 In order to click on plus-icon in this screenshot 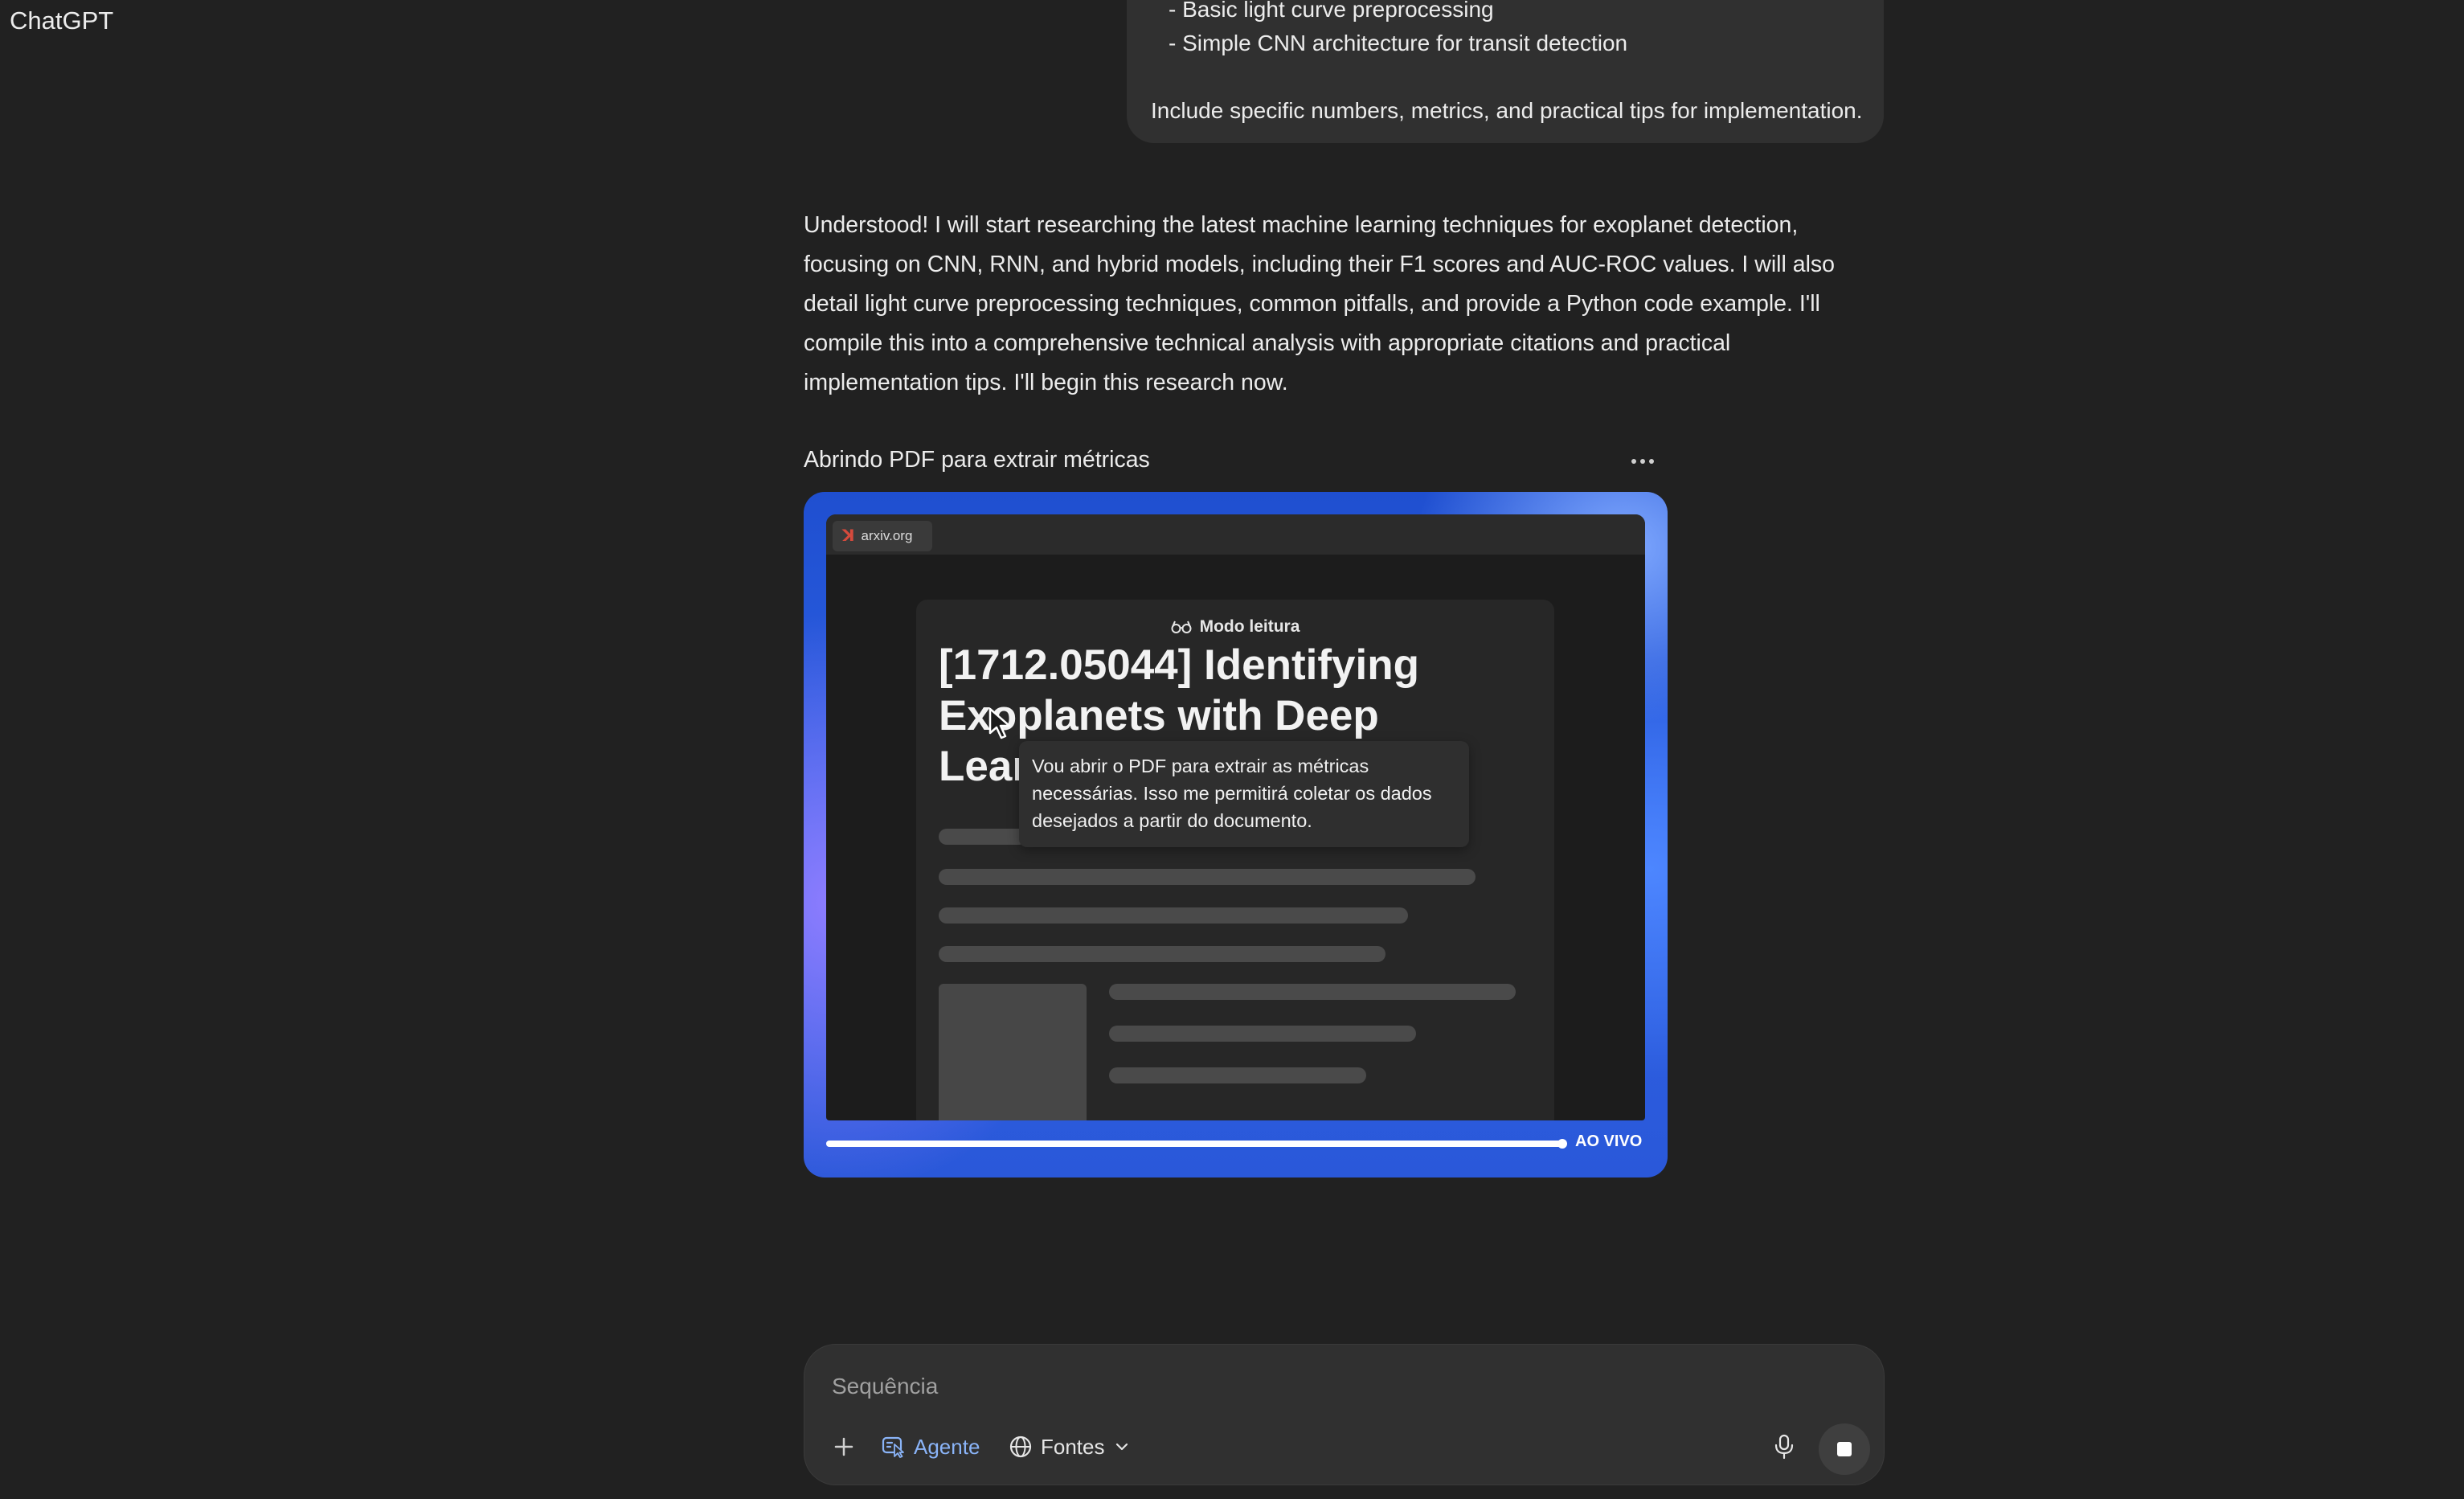, I will do `click(843, 1446)`.